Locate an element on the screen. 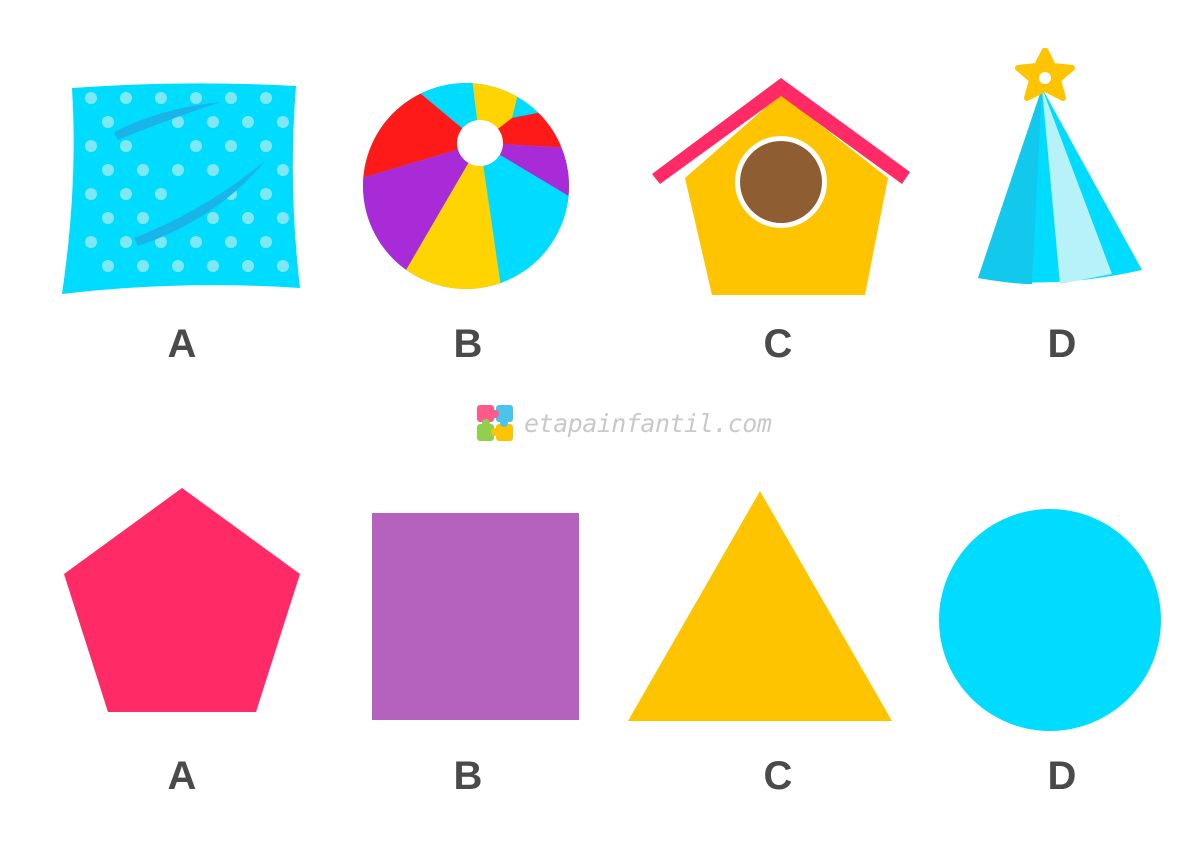  watermark: etapainfantil.com is located at coordinates (624, 423).